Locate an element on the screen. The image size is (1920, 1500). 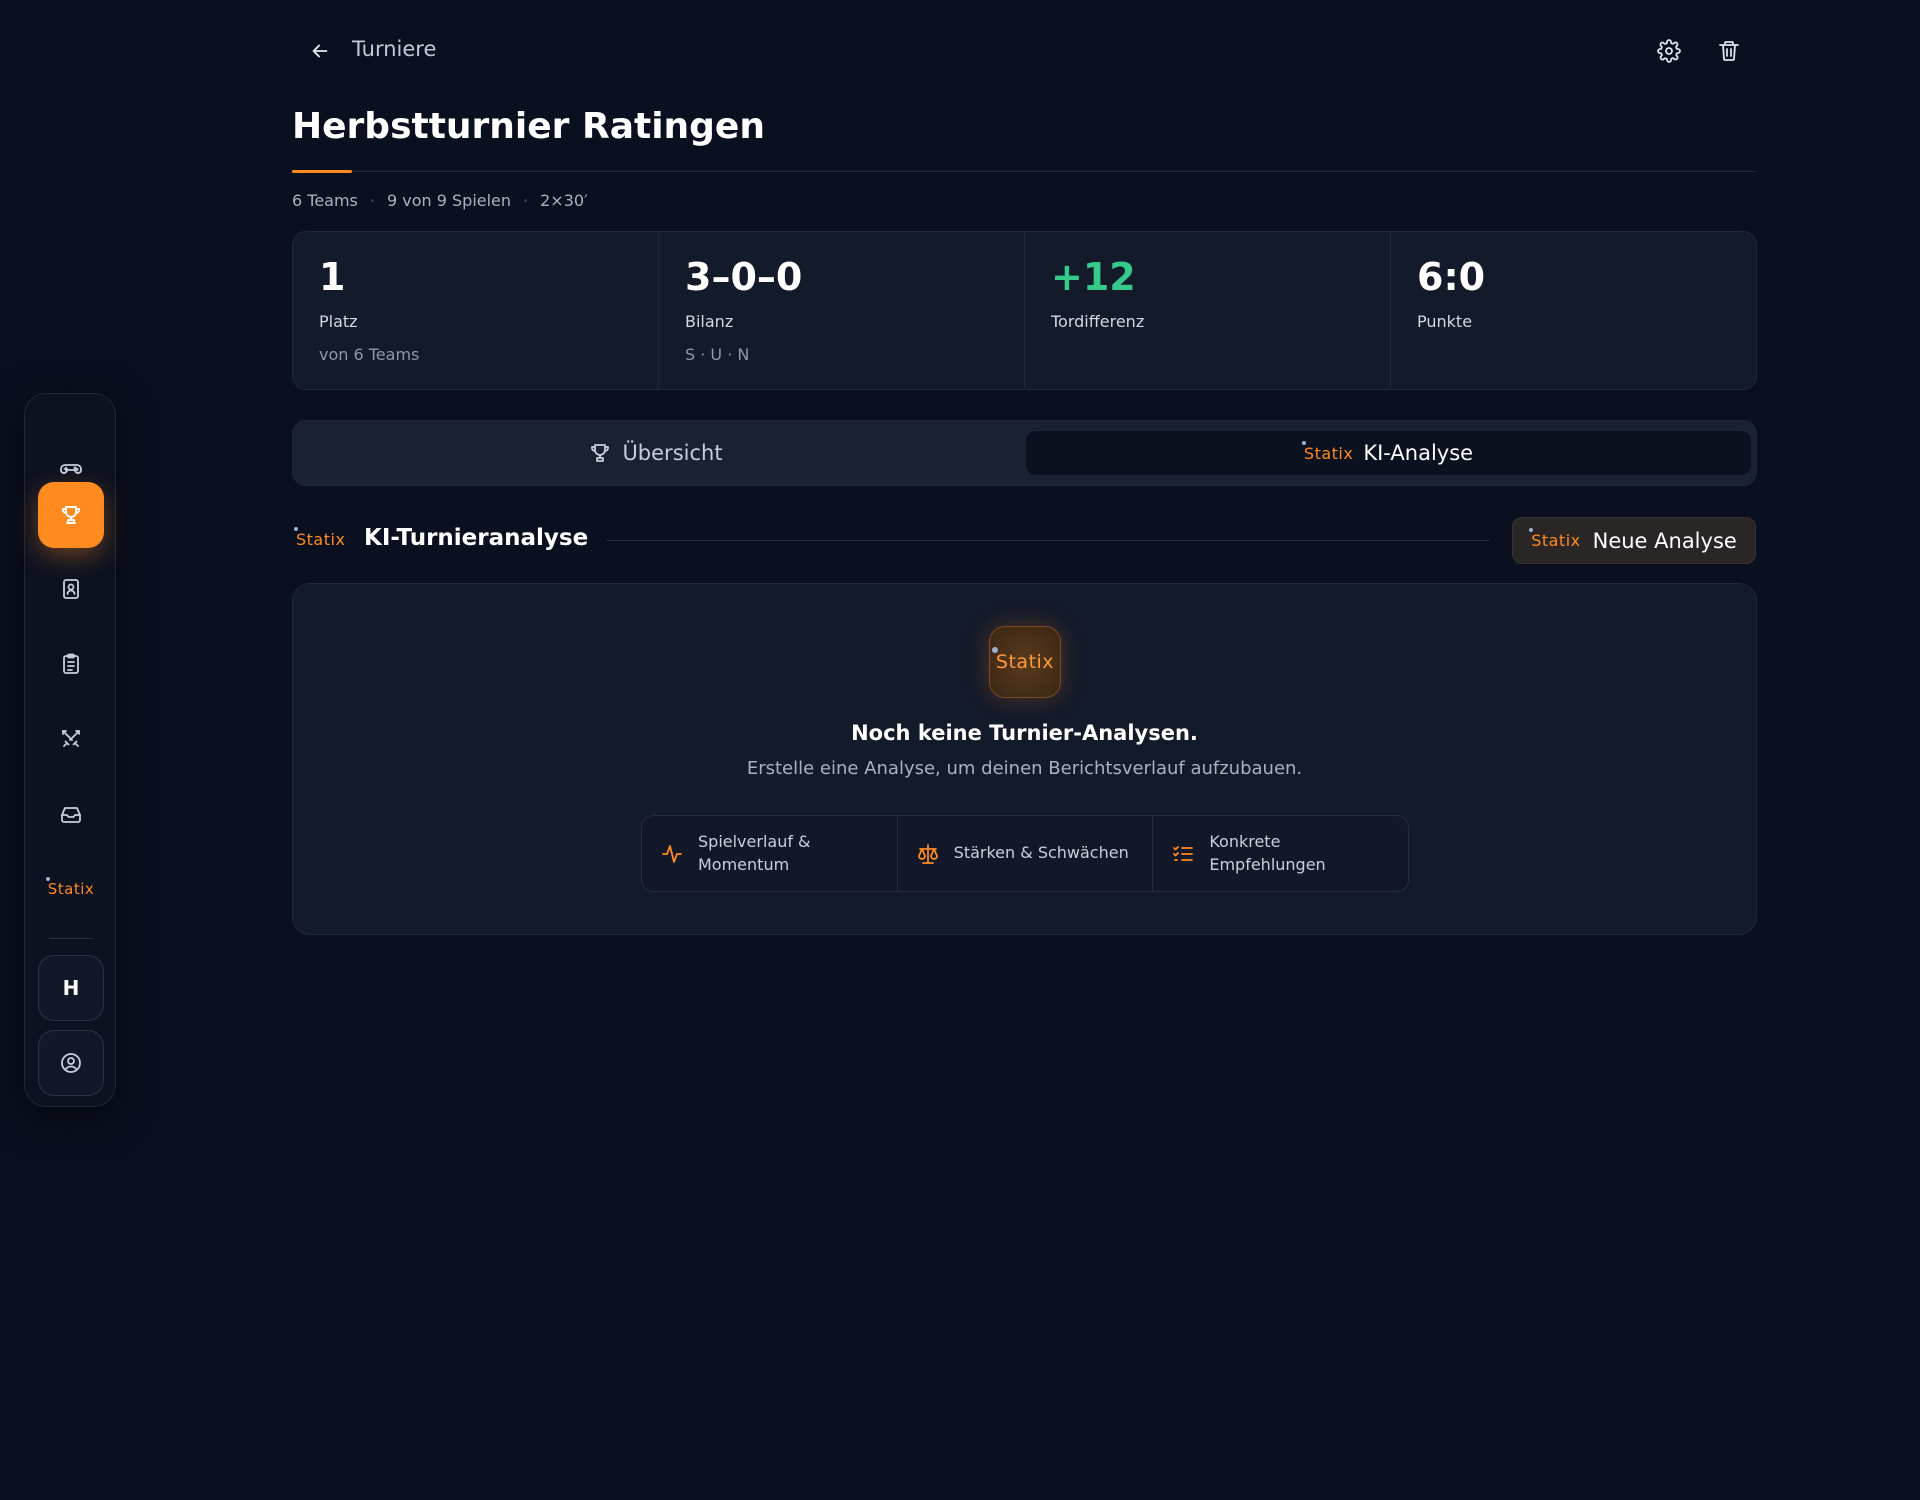
sidebar-item-matches is located at coordinates (71, 739).